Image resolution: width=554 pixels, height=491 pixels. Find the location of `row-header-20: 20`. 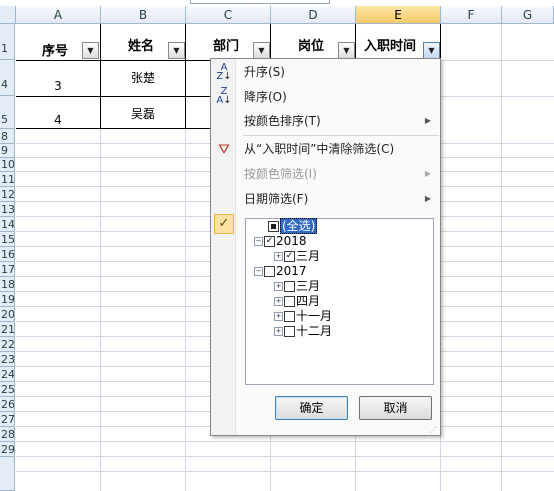

row-header-20: 20 is located at coordinates (7, 314).